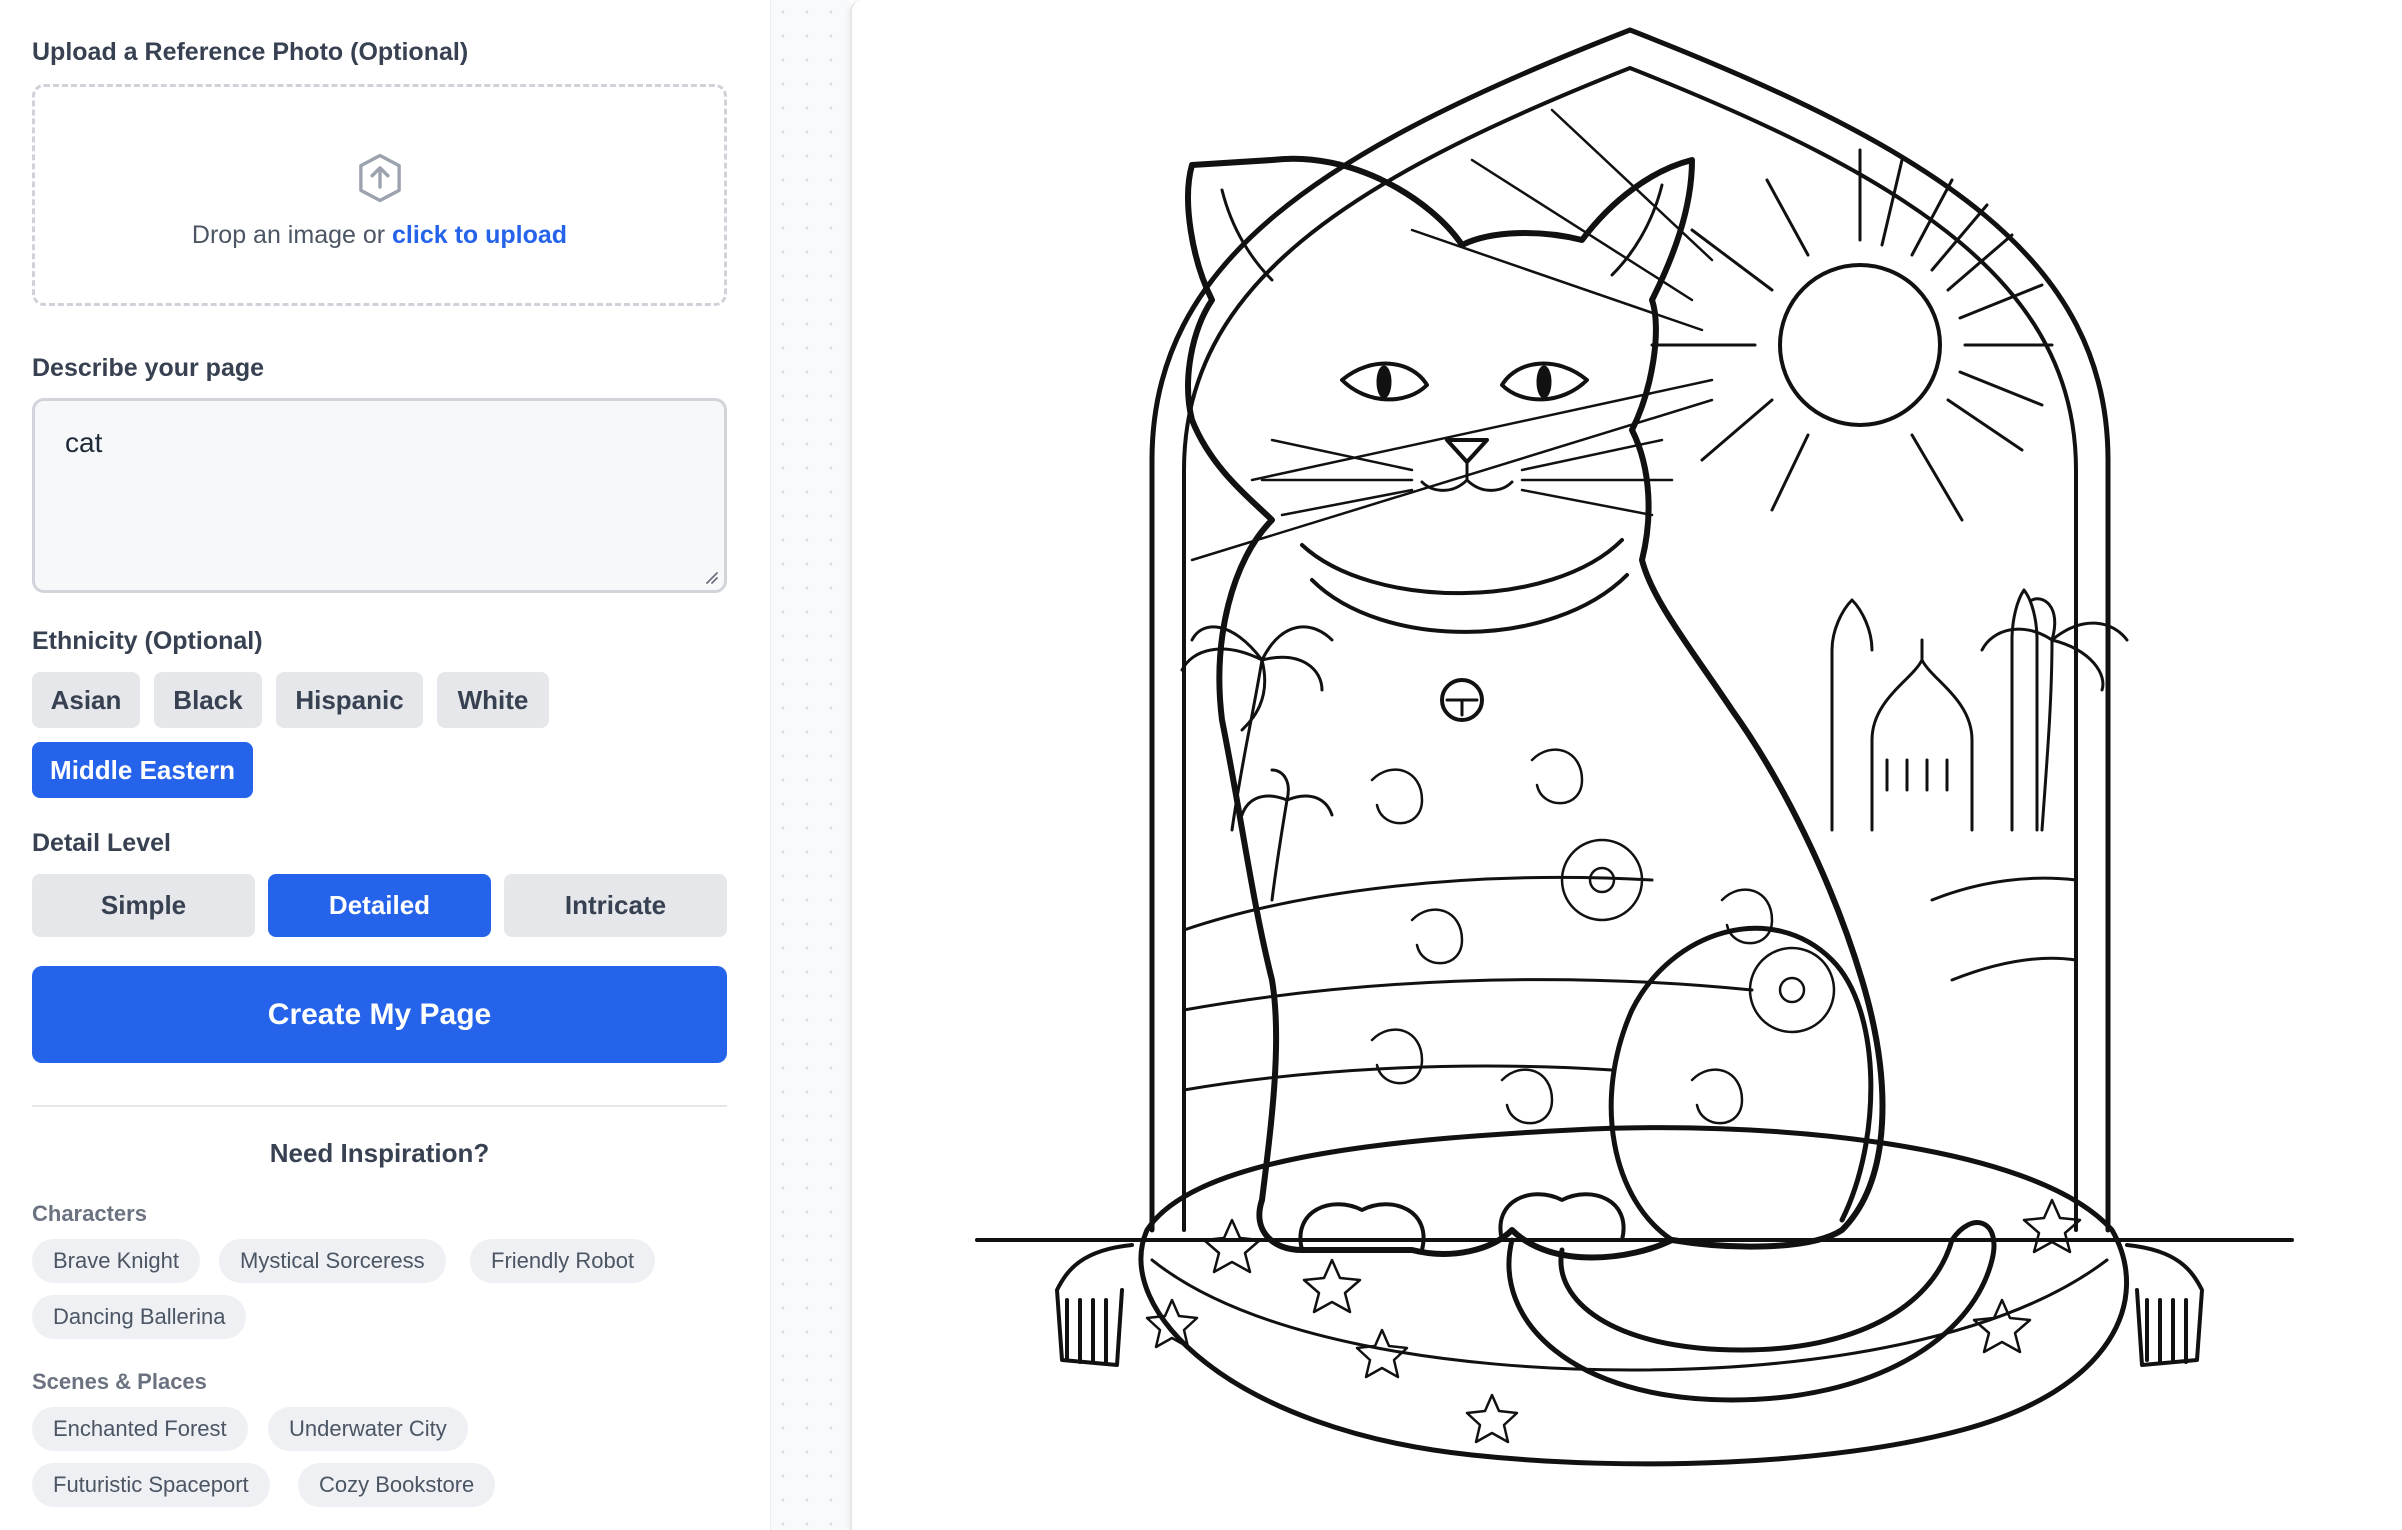 The image size is (2402, 1530). What do you see at coordinates (379, 1106) in the screenshot?
I see `divider` at bounding box center [379, 1106].